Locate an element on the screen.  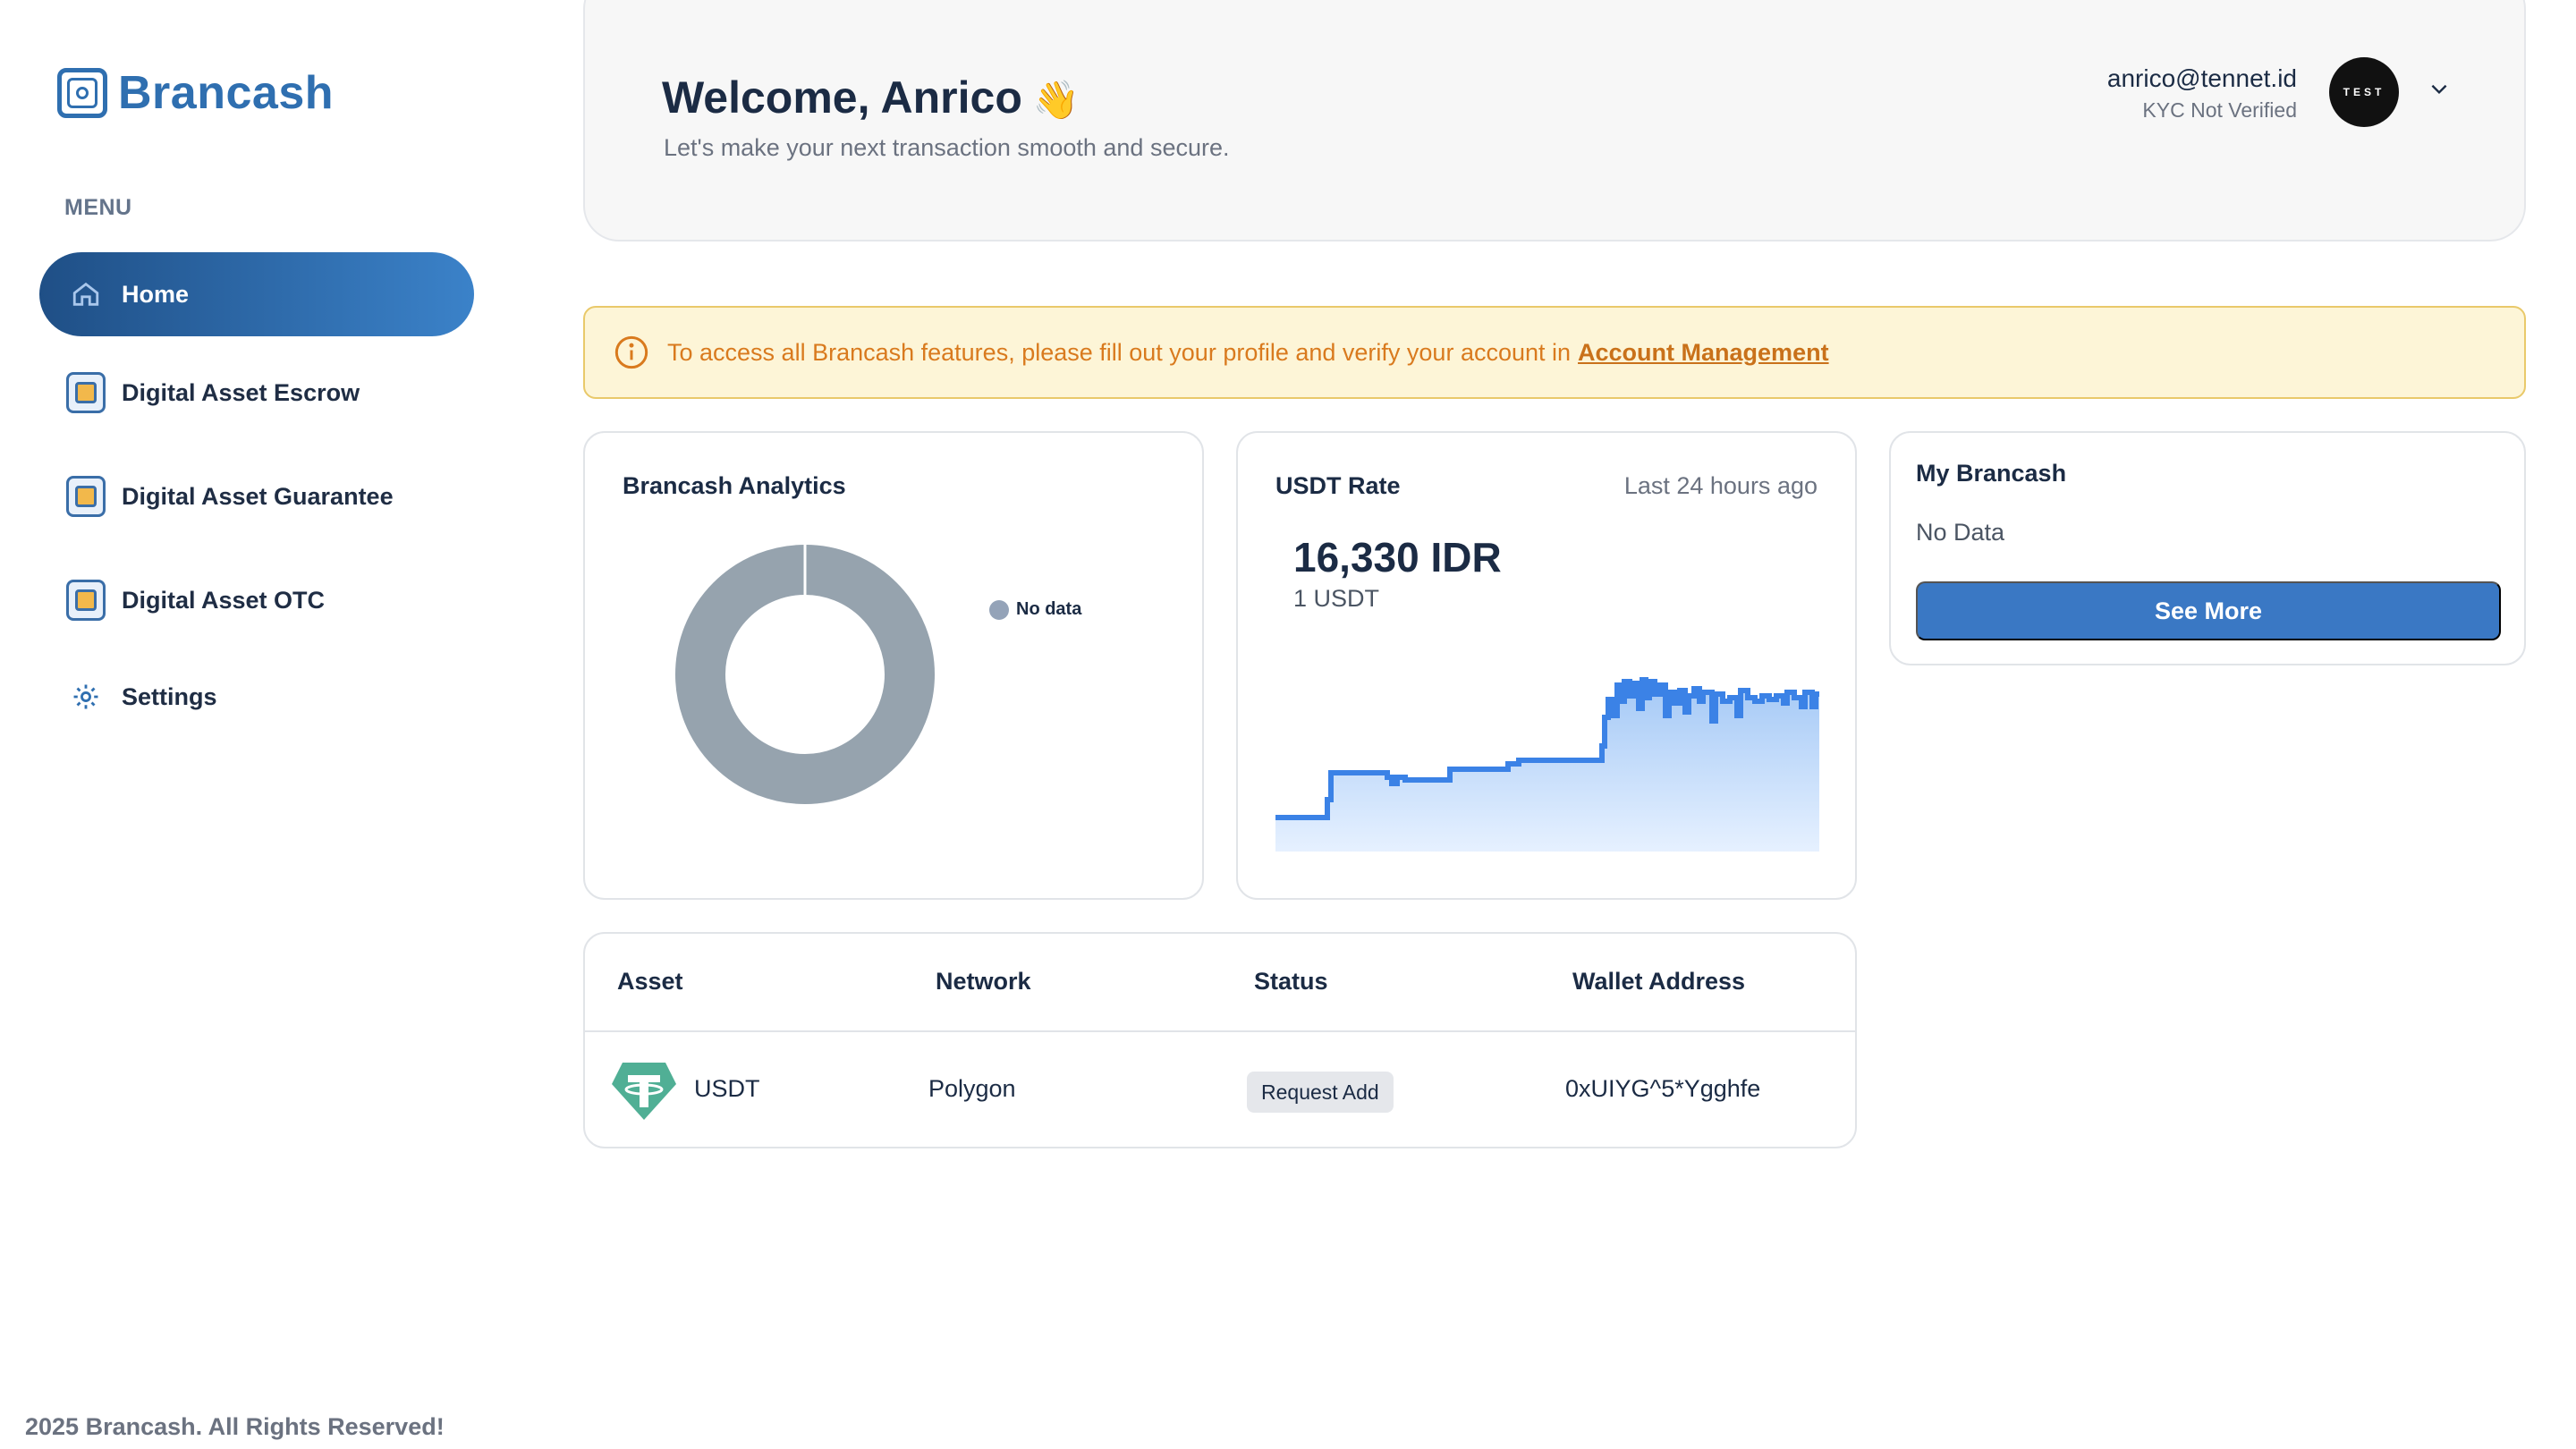
my-brancash-title: My Brancash is located at coordinates (1991, 473).